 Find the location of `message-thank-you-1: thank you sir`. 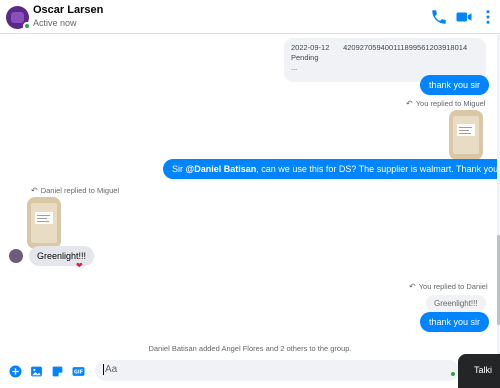

message-thank-you-1: thank you sir is located at coordinates (455, 85).